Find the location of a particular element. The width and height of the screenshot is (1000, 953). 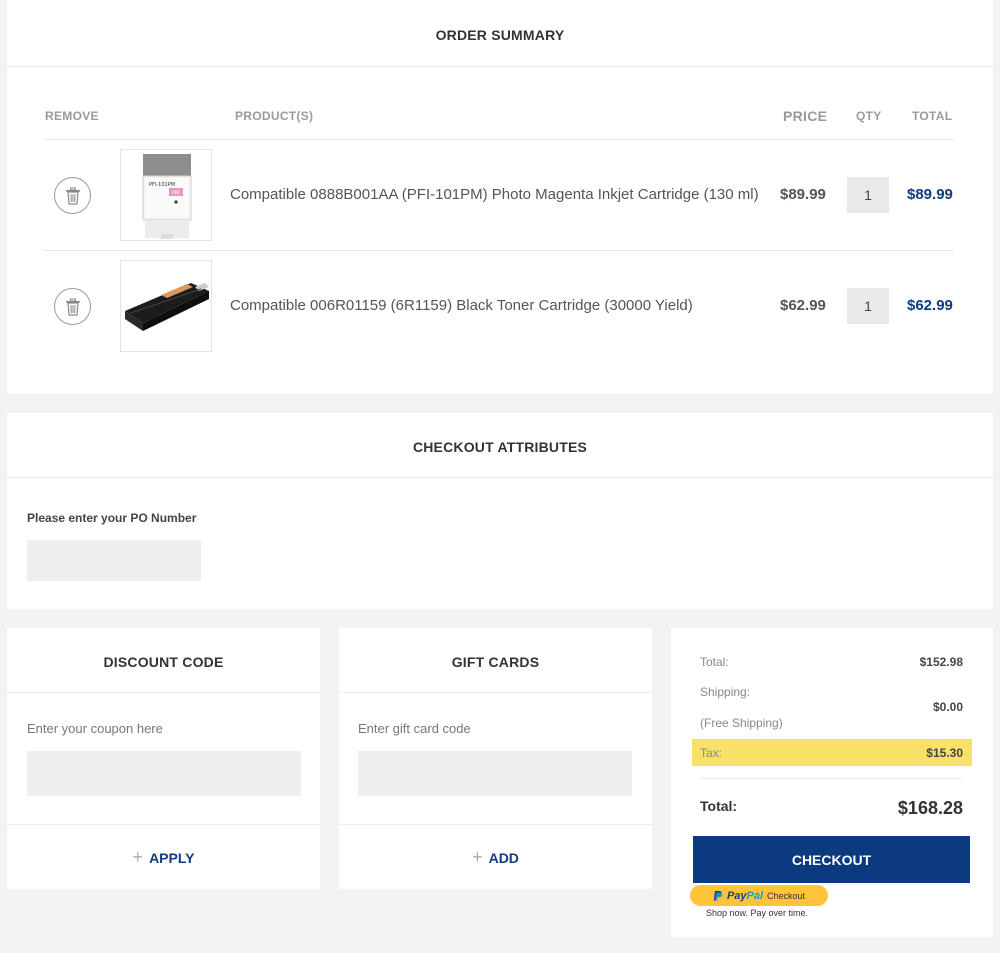

gift-card-input is located at coordinates (495, 773).